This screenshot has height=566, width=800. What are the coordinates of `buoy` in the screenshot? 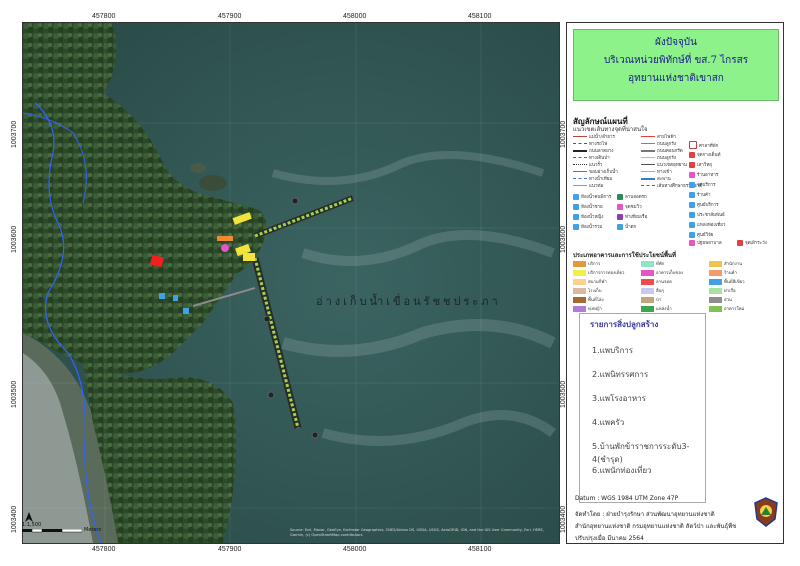 It's located at (295, 201).